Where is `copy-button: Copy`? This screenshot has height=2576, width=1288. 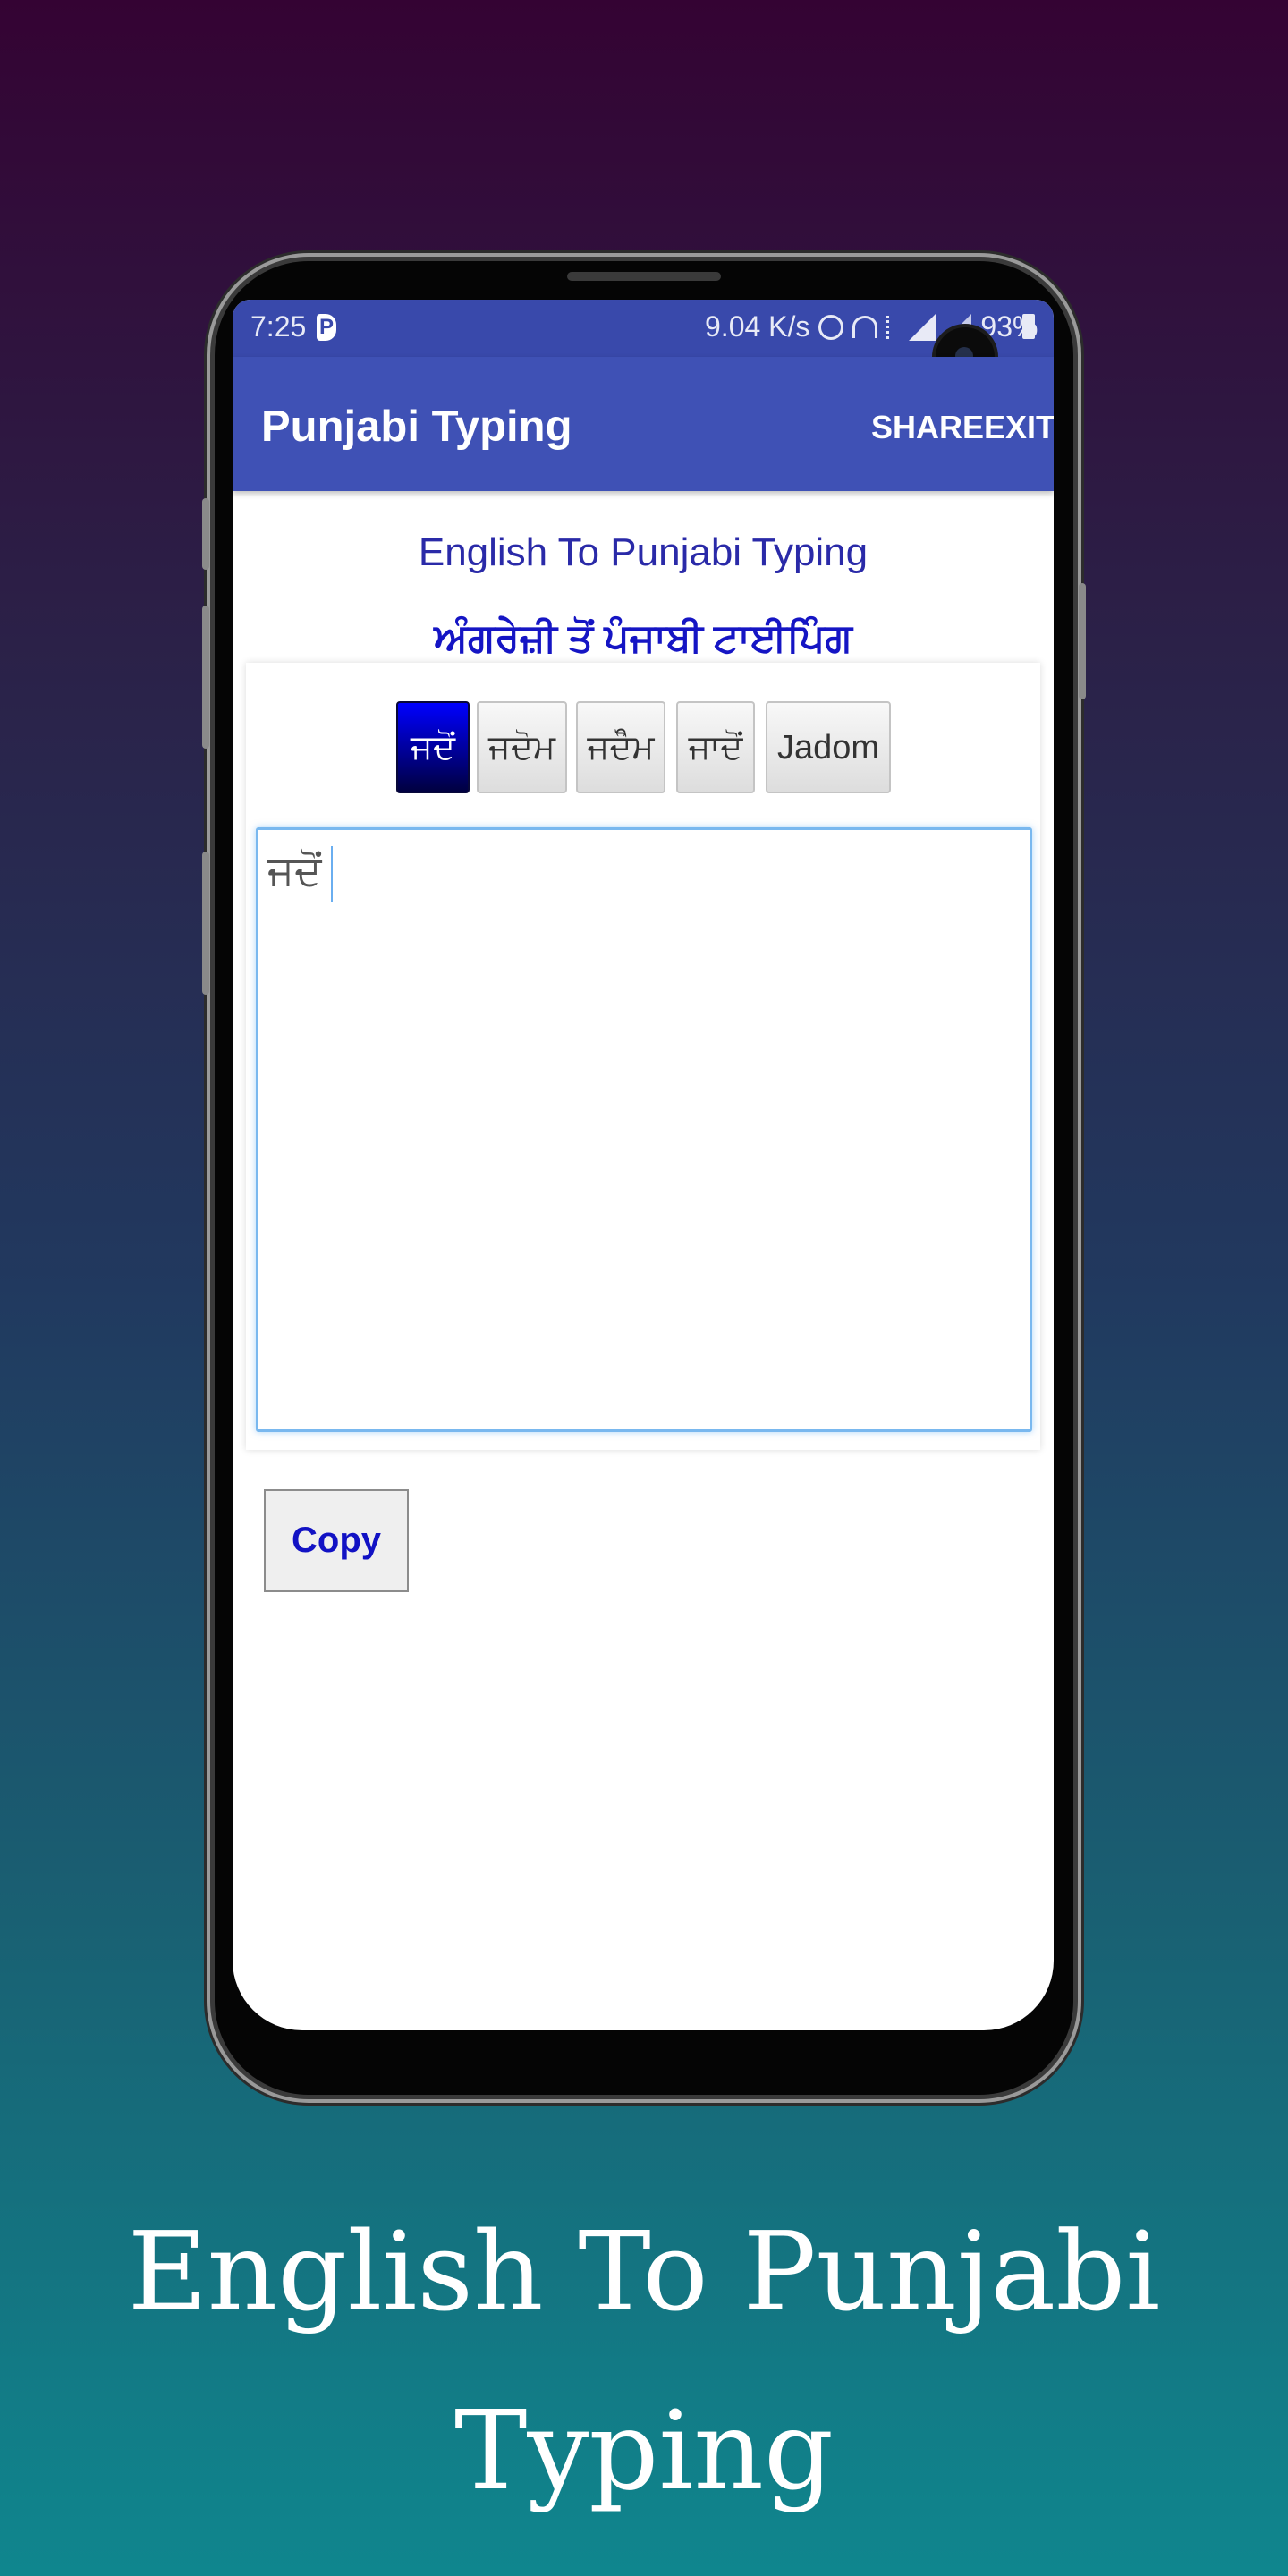
copy-button: Copy is located at coordinates (336, 1540).